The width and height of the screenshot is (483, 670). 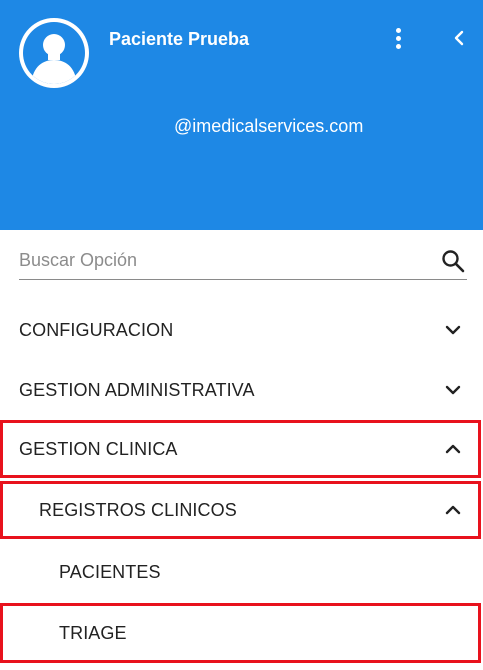 I want to click on chevron-left-icon, so click(x=459, y=38).